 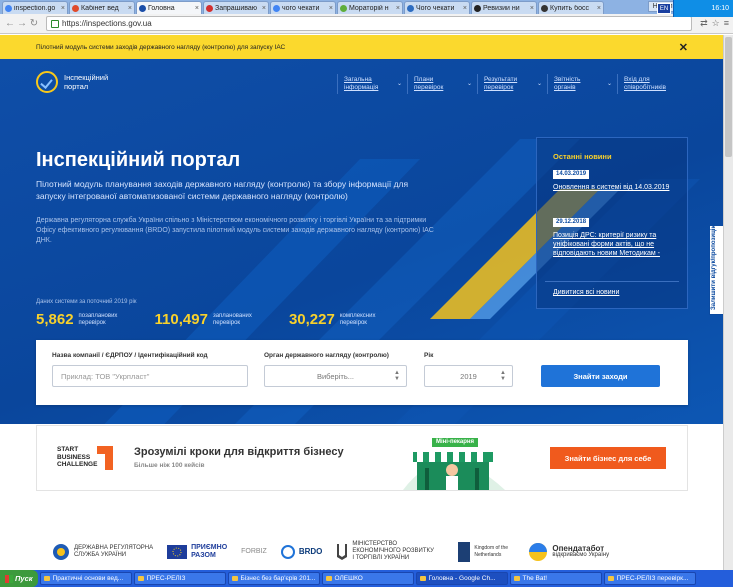 What do you see at coordinates (370, 7) in the screenshot?
I see `browser-tab: Мораторій н ×` at bounding box center [370, 7].